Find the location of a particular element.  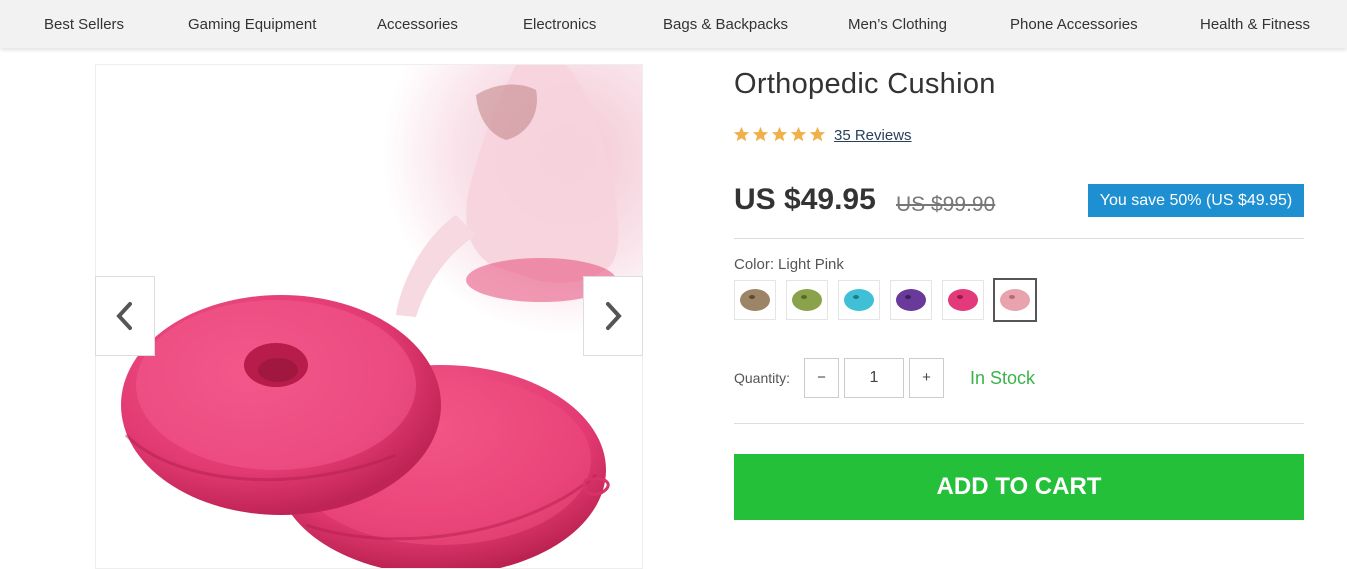

nav-item-gaming-equipment: Gaming Equipment is located at coordinates (252, 24).